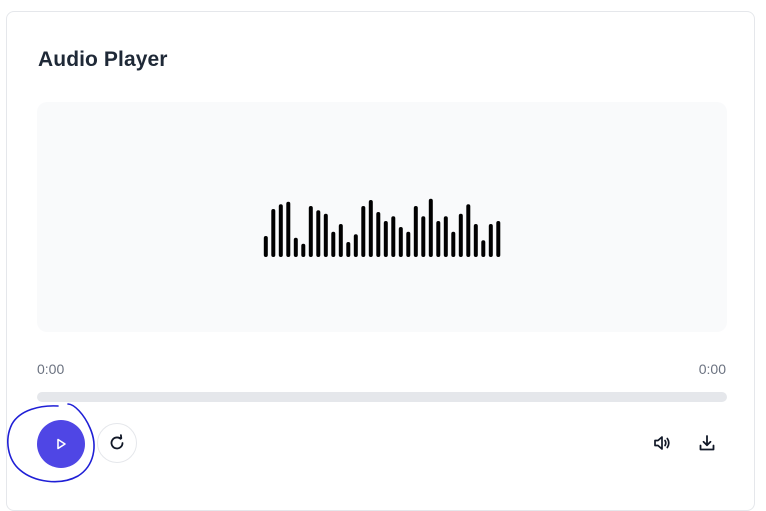  I want to click on replay-button, so click(117, 443).